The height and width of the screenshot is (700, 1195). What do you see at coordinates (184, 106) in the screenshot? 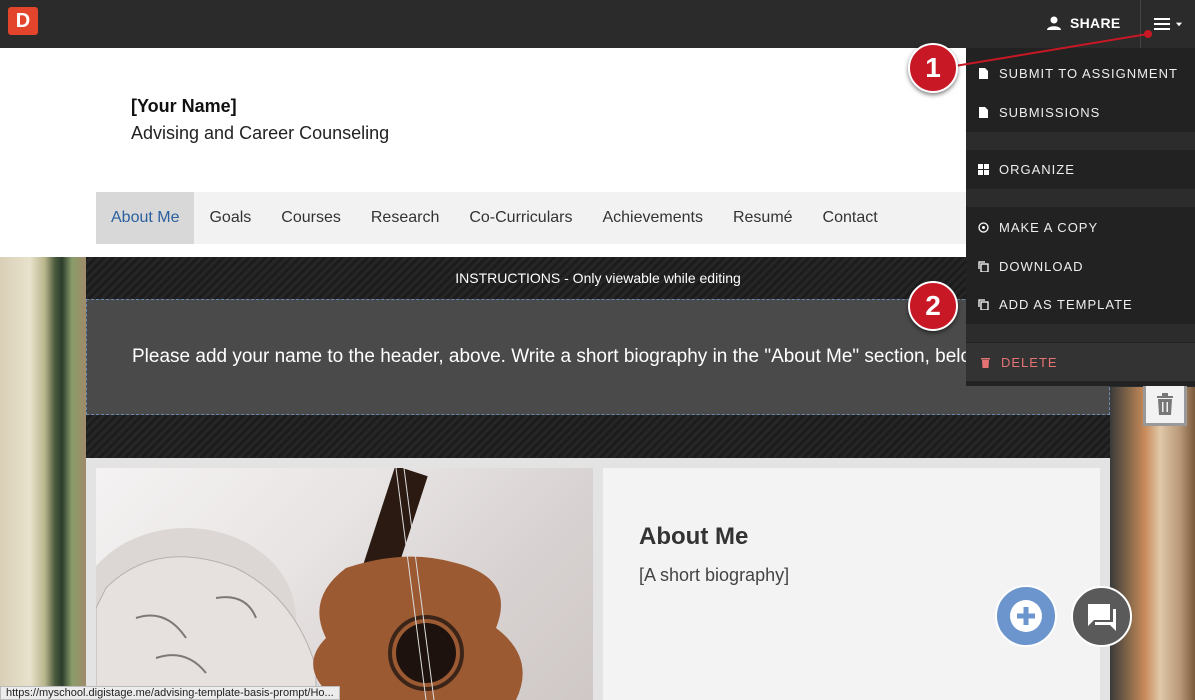
I see `site-name: [Your Name]` at bounding box center [184, 106].